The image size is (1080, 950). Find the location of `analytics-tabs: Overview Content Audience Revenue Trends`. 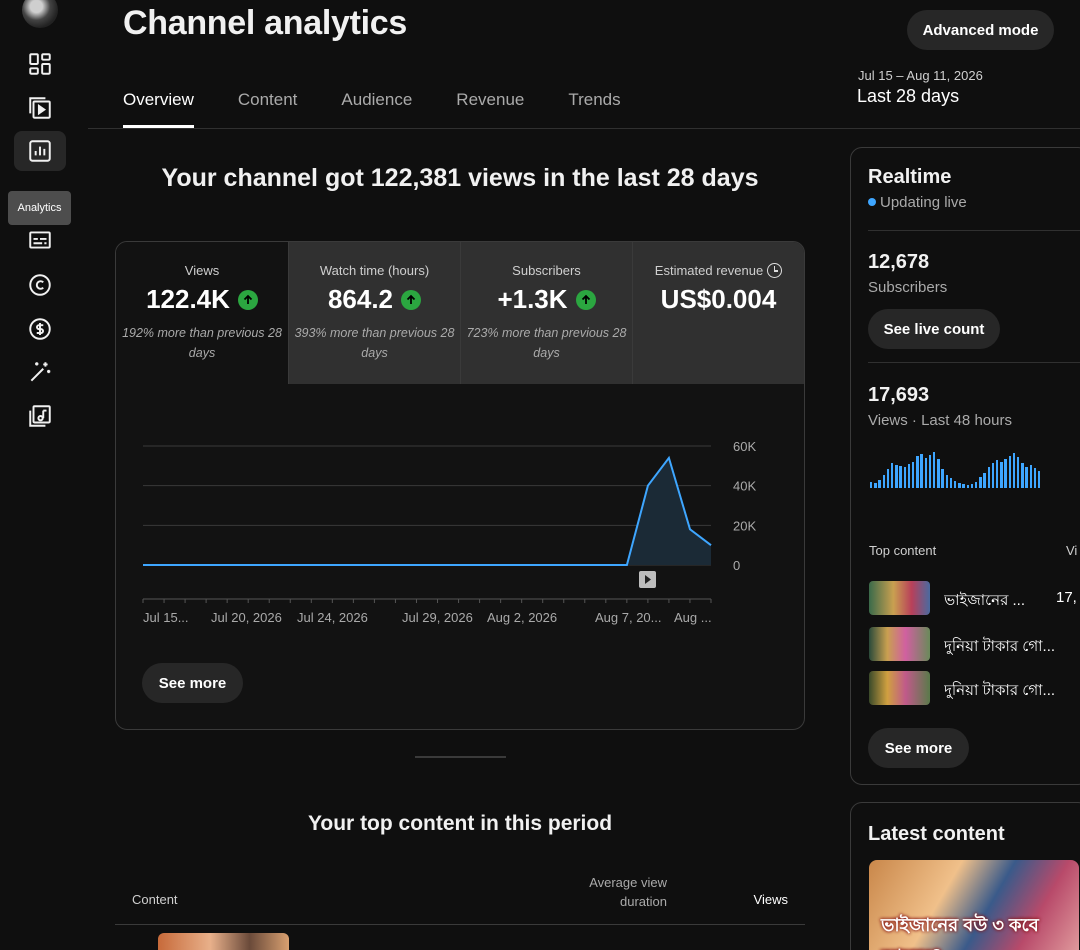

analytics-tabs: Overview Content Audience Revenue Trends is located at coordinates (394, 109).